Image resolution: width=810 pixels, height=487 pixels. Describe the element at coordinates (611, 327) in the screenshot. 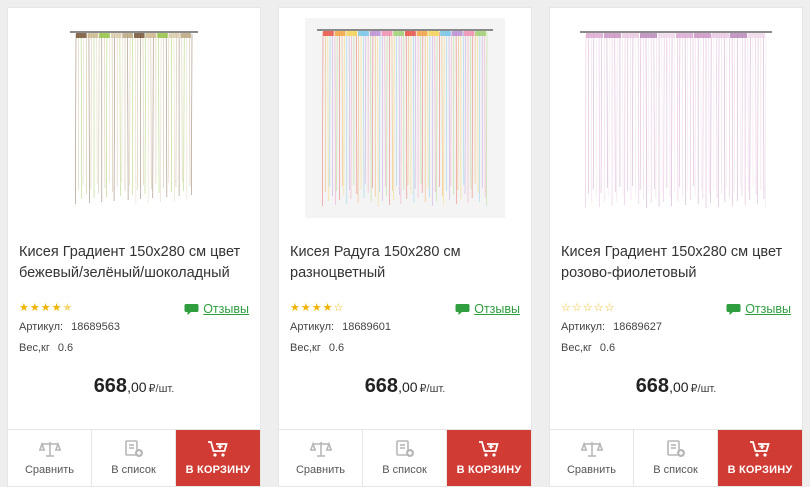

I see `sku-row: Артикул: 18689627` at that location.